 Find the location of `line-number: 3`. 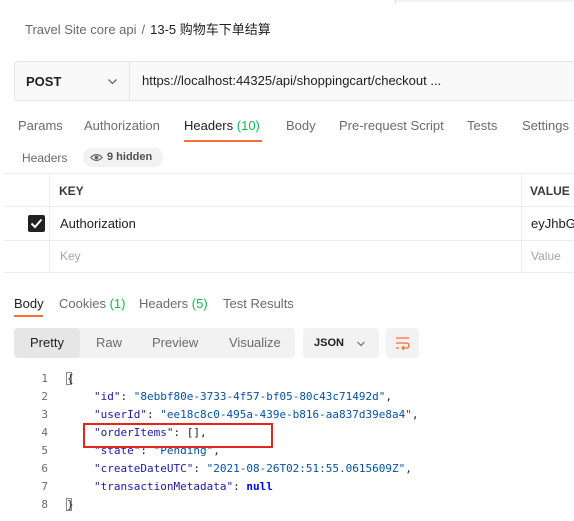

line-number: 3 is located at coordinates (44, 414).